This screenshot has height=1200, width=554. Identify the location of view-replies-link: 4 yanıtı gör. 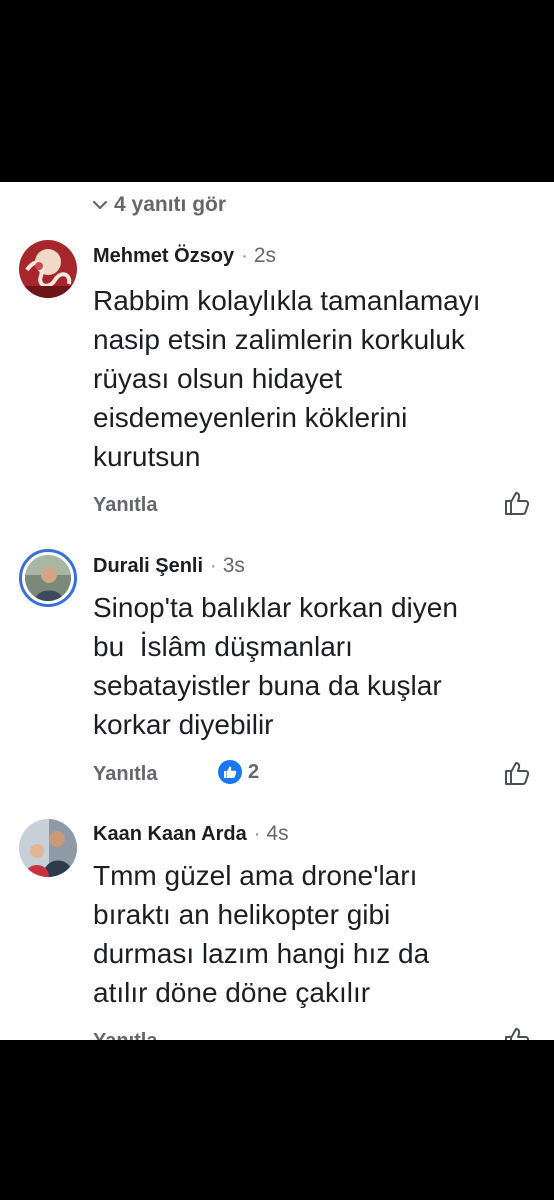
(159, 205).